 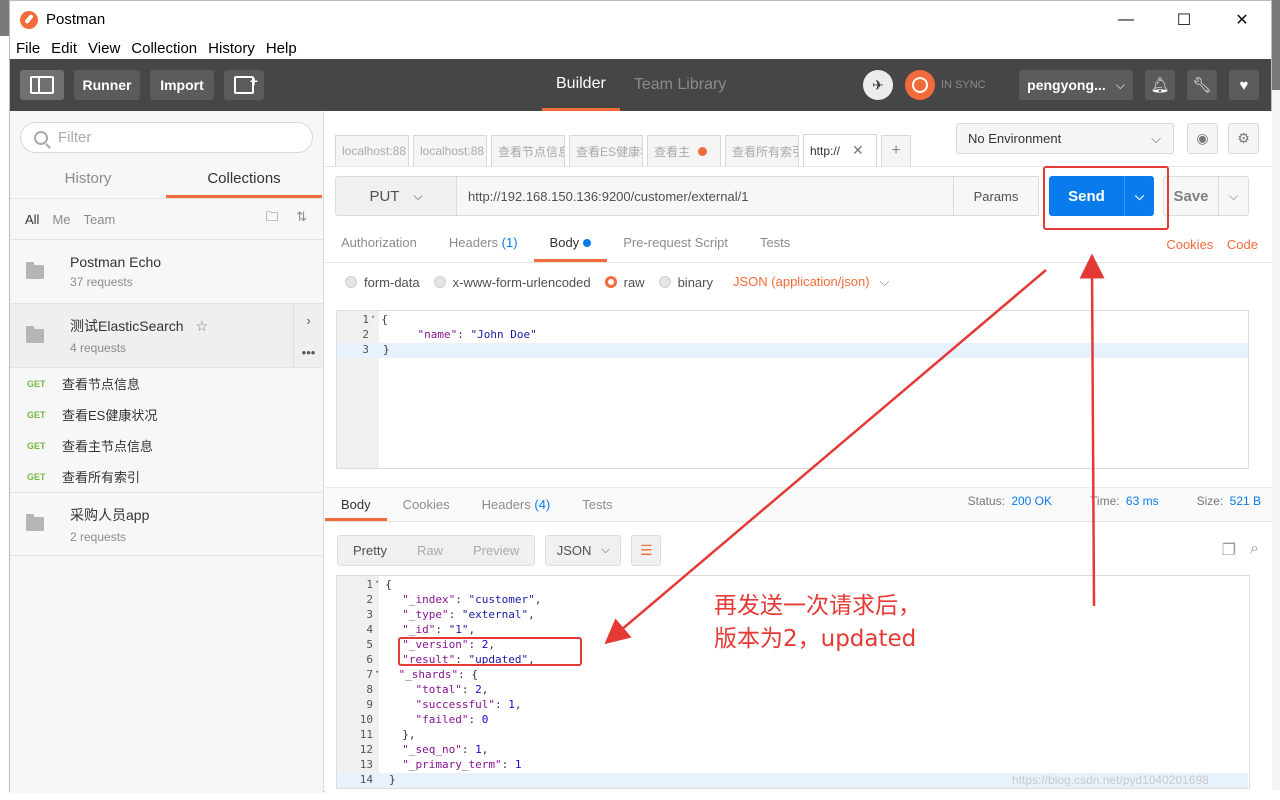 I want to click on watermark: https://blog.csdn.net/pyd1040201698, so click(x=1110, y=780).